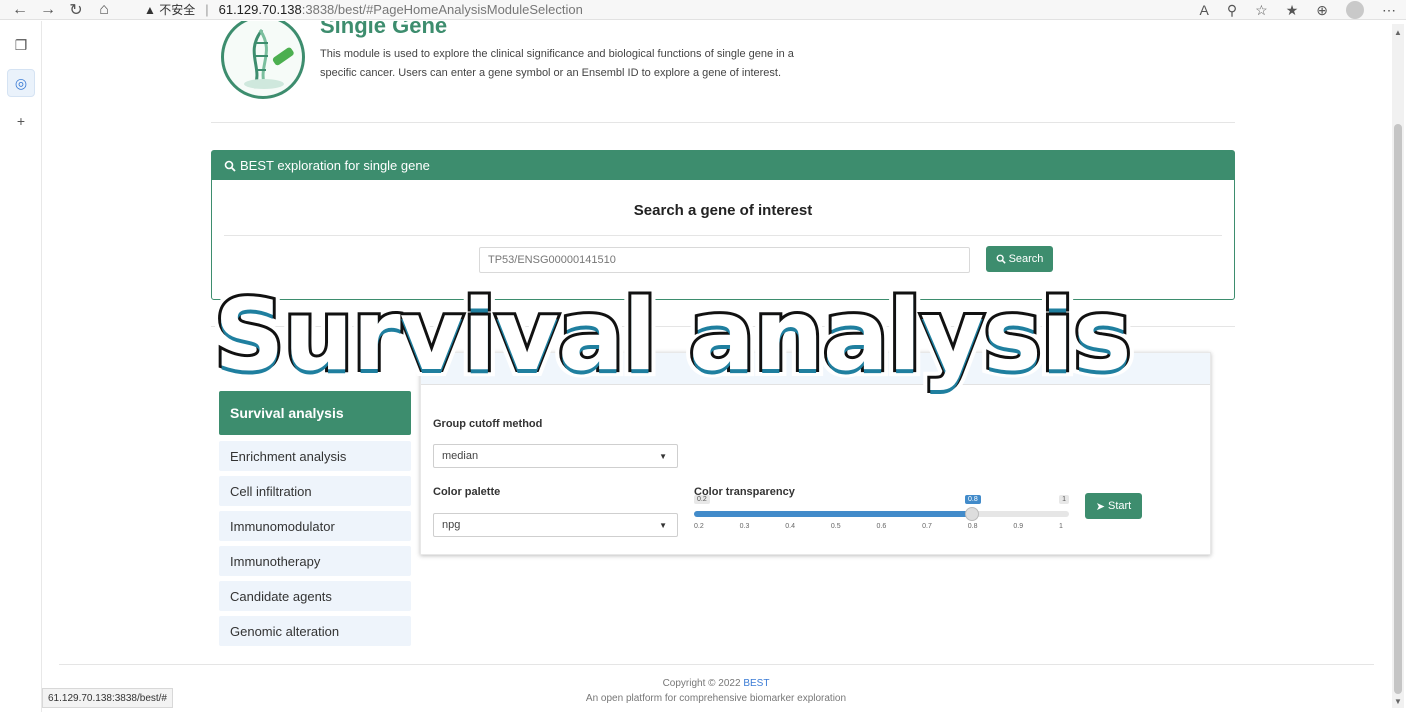 Image resolution: width=1406 pixels, height=712 pixels. I want to click on palette-value: npg, so click(451, 525).